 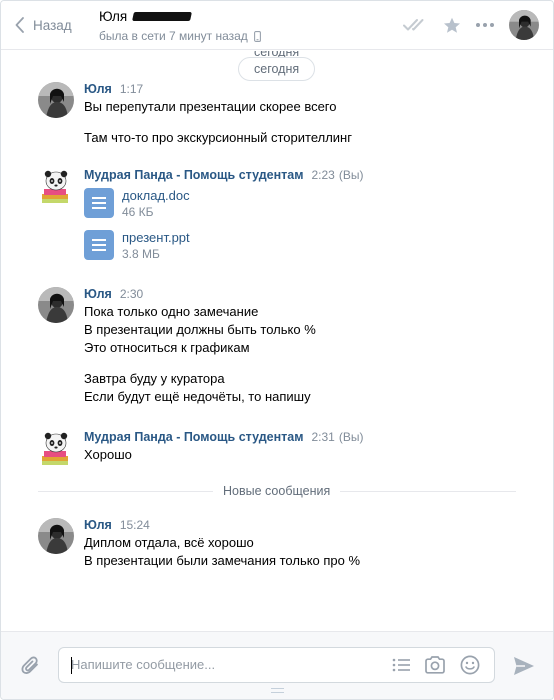 What do you see at coordinates (156, 238) in the screenshot?
I see `file-name: презент.ppt` at bounding box center [156, 238].